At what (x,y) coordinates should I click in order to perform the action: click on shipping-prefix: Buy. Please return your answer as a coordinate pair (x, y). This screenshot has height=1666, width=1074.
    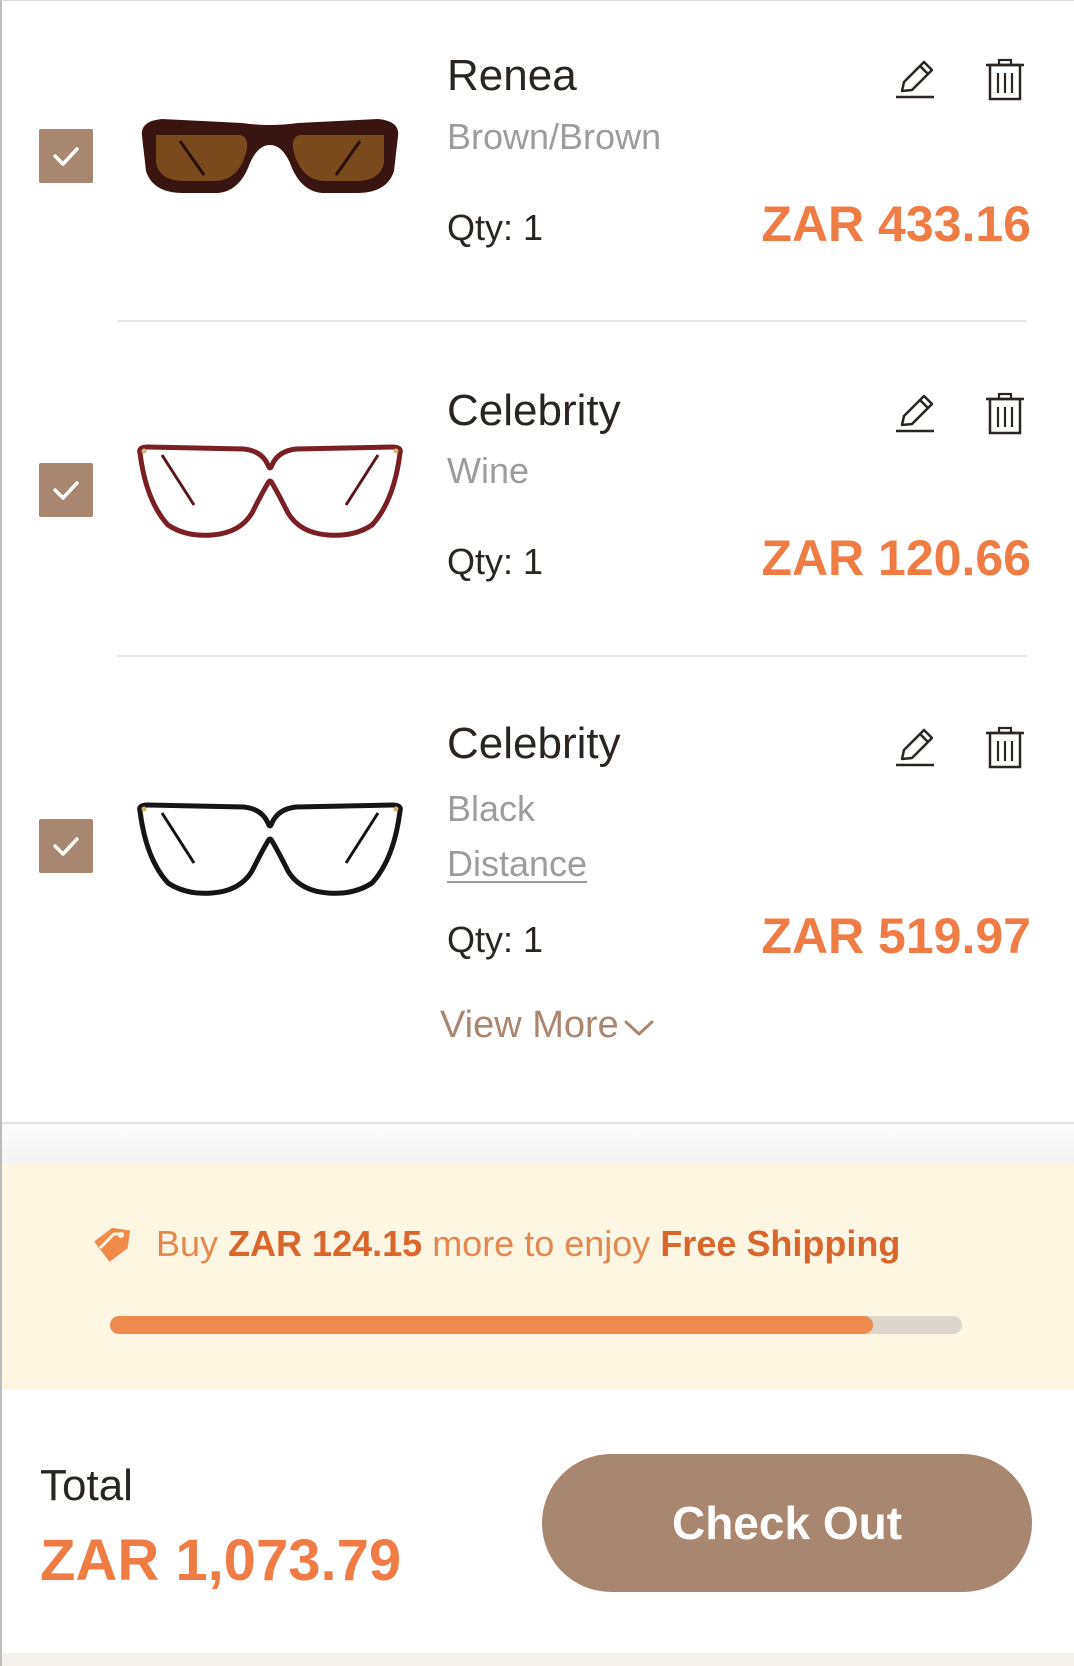
    Looking at the image, I should click on (187, 1243).